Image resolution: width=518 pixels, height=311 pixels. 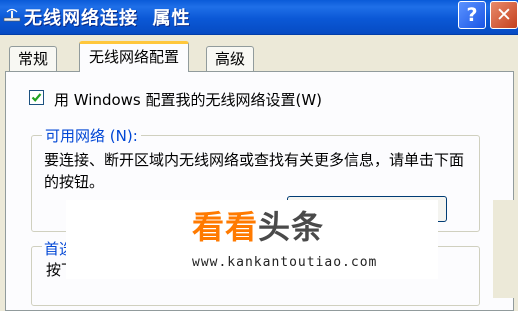 I want to click on network-connection-icon, so click(x=12, y=15).